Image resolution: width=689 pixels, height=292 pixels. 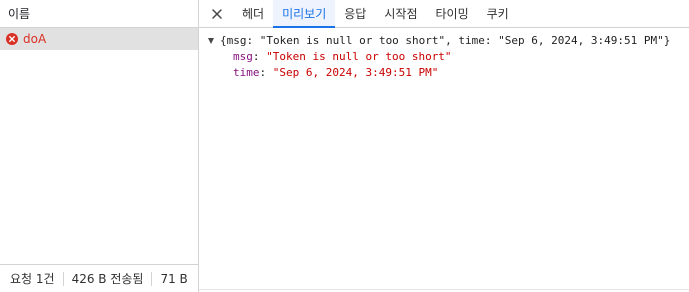 I want to click on tab-headers: 헤더, so click(x=253, y=13).